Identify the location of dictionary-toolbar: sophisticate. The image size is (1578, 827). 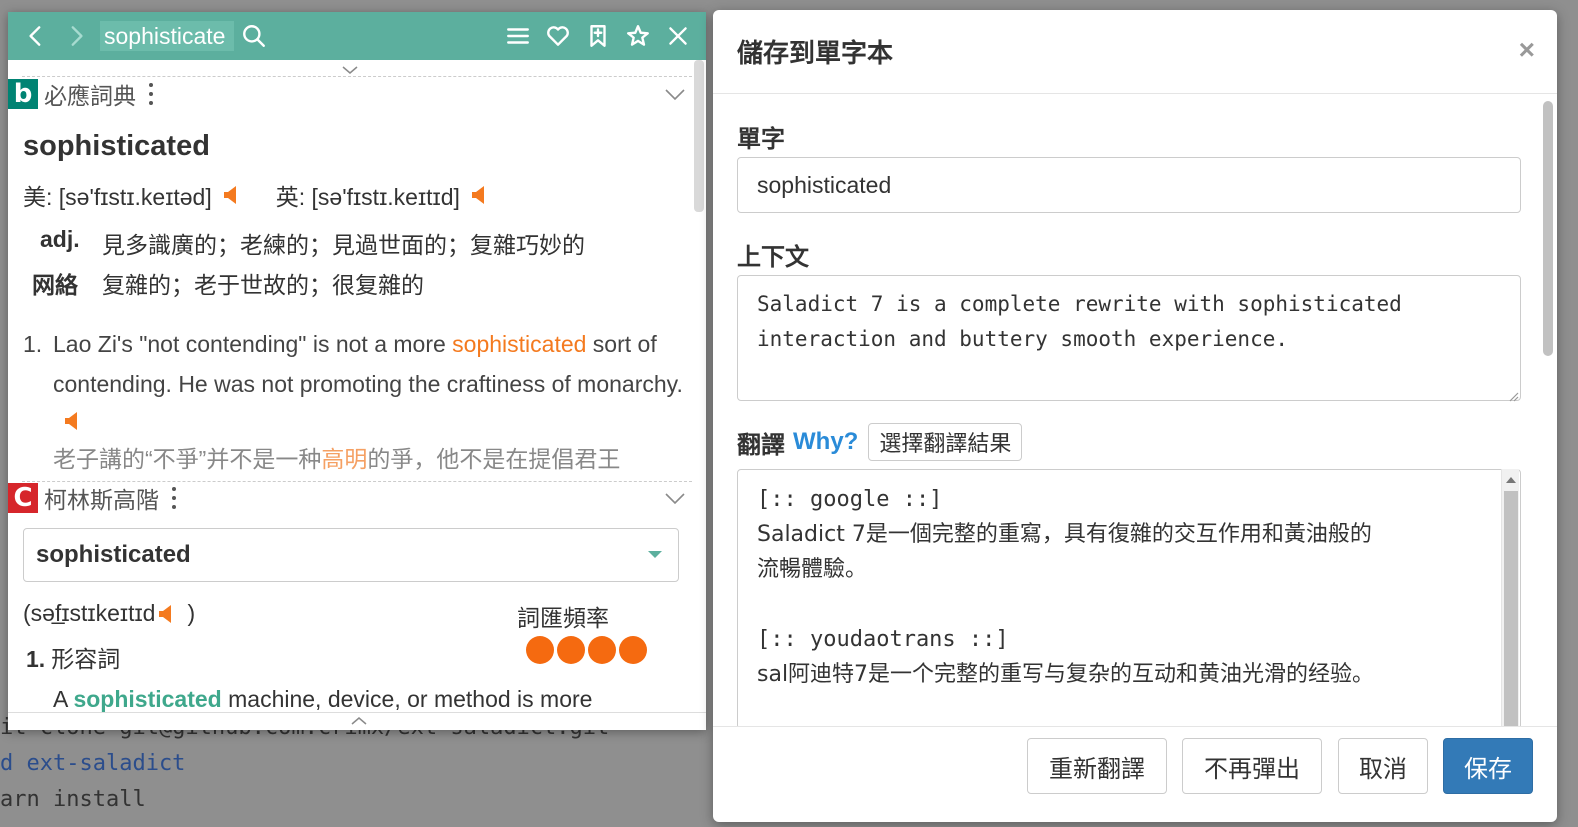
(357, 36).